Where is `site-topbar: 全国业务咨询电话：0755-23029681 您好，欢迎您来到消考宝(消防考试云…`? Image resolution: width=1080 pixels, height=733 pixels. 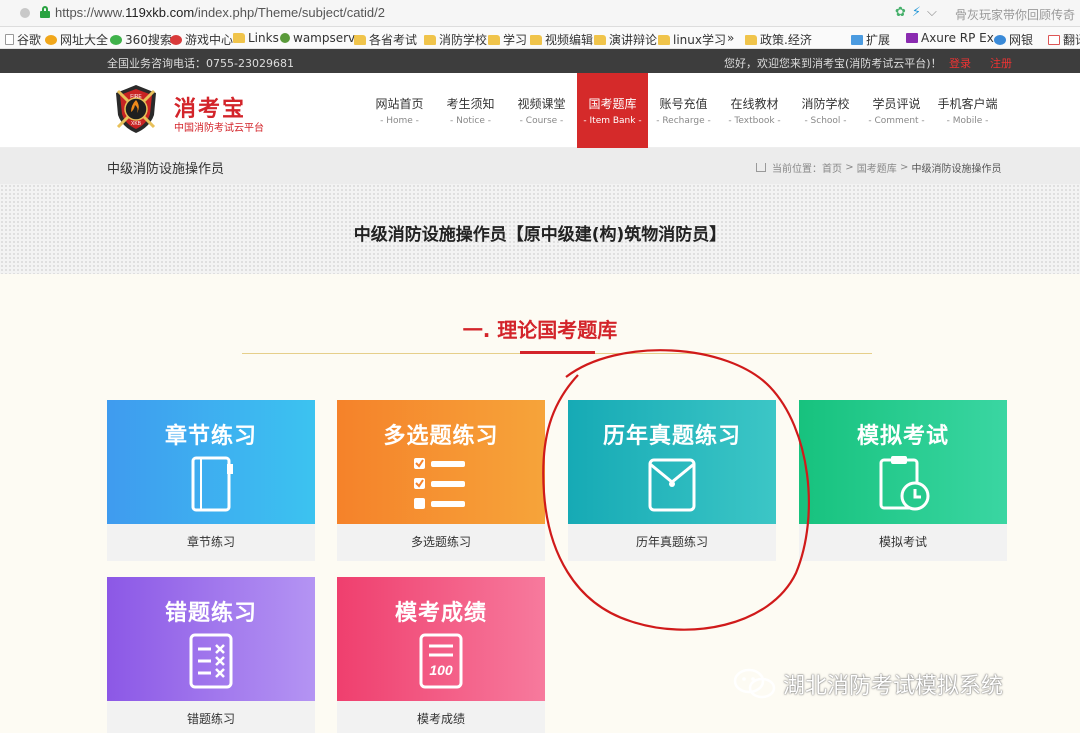 site-topbar: 全国业务咨询电话：0755-23029681 您好，欢迎您来到消考宝(消防考试云… is located at coordinates (540, 61).